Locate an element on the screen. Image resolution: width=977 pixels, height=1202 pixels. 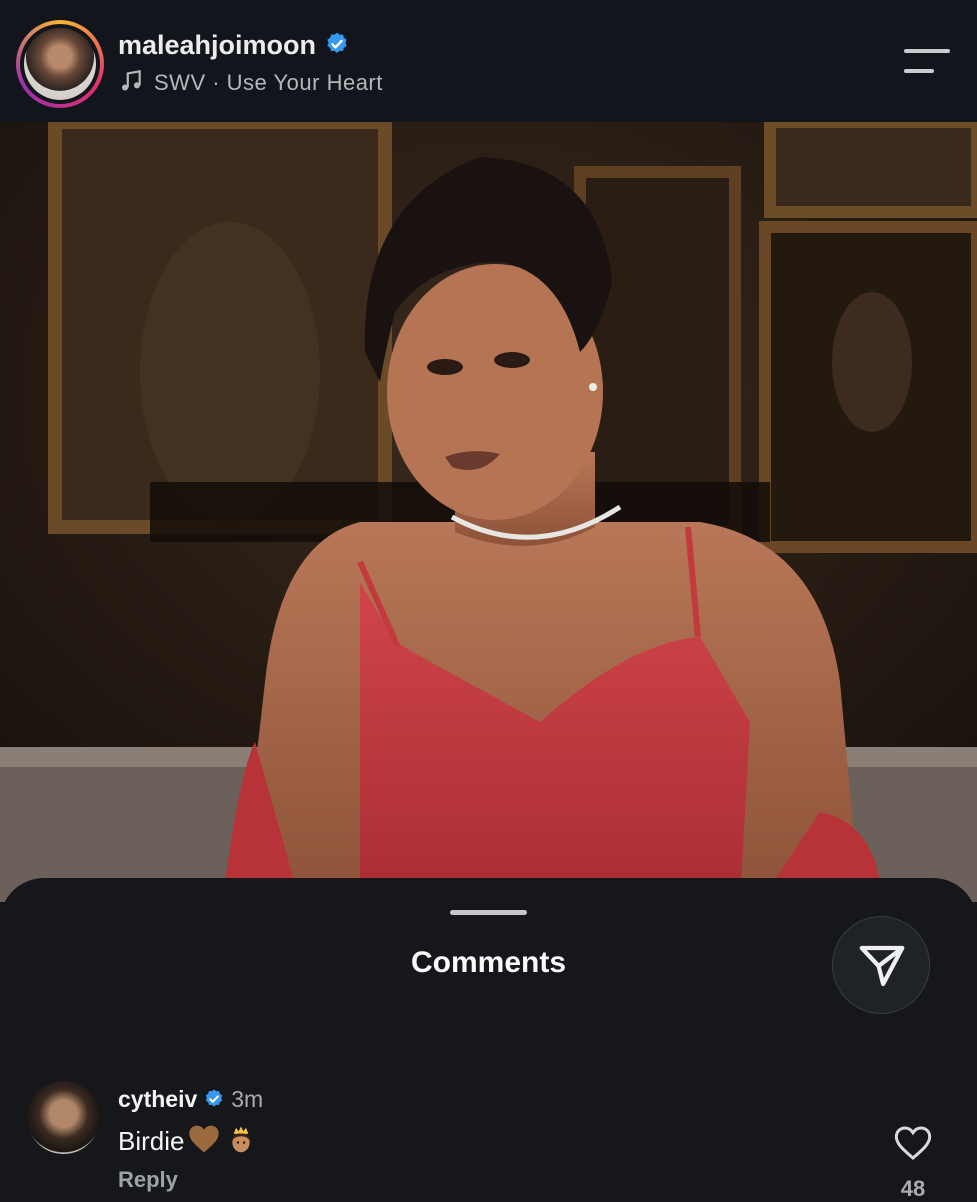
music-attribution: SWV · Use Your Heart is located at coordinates (250, 82).